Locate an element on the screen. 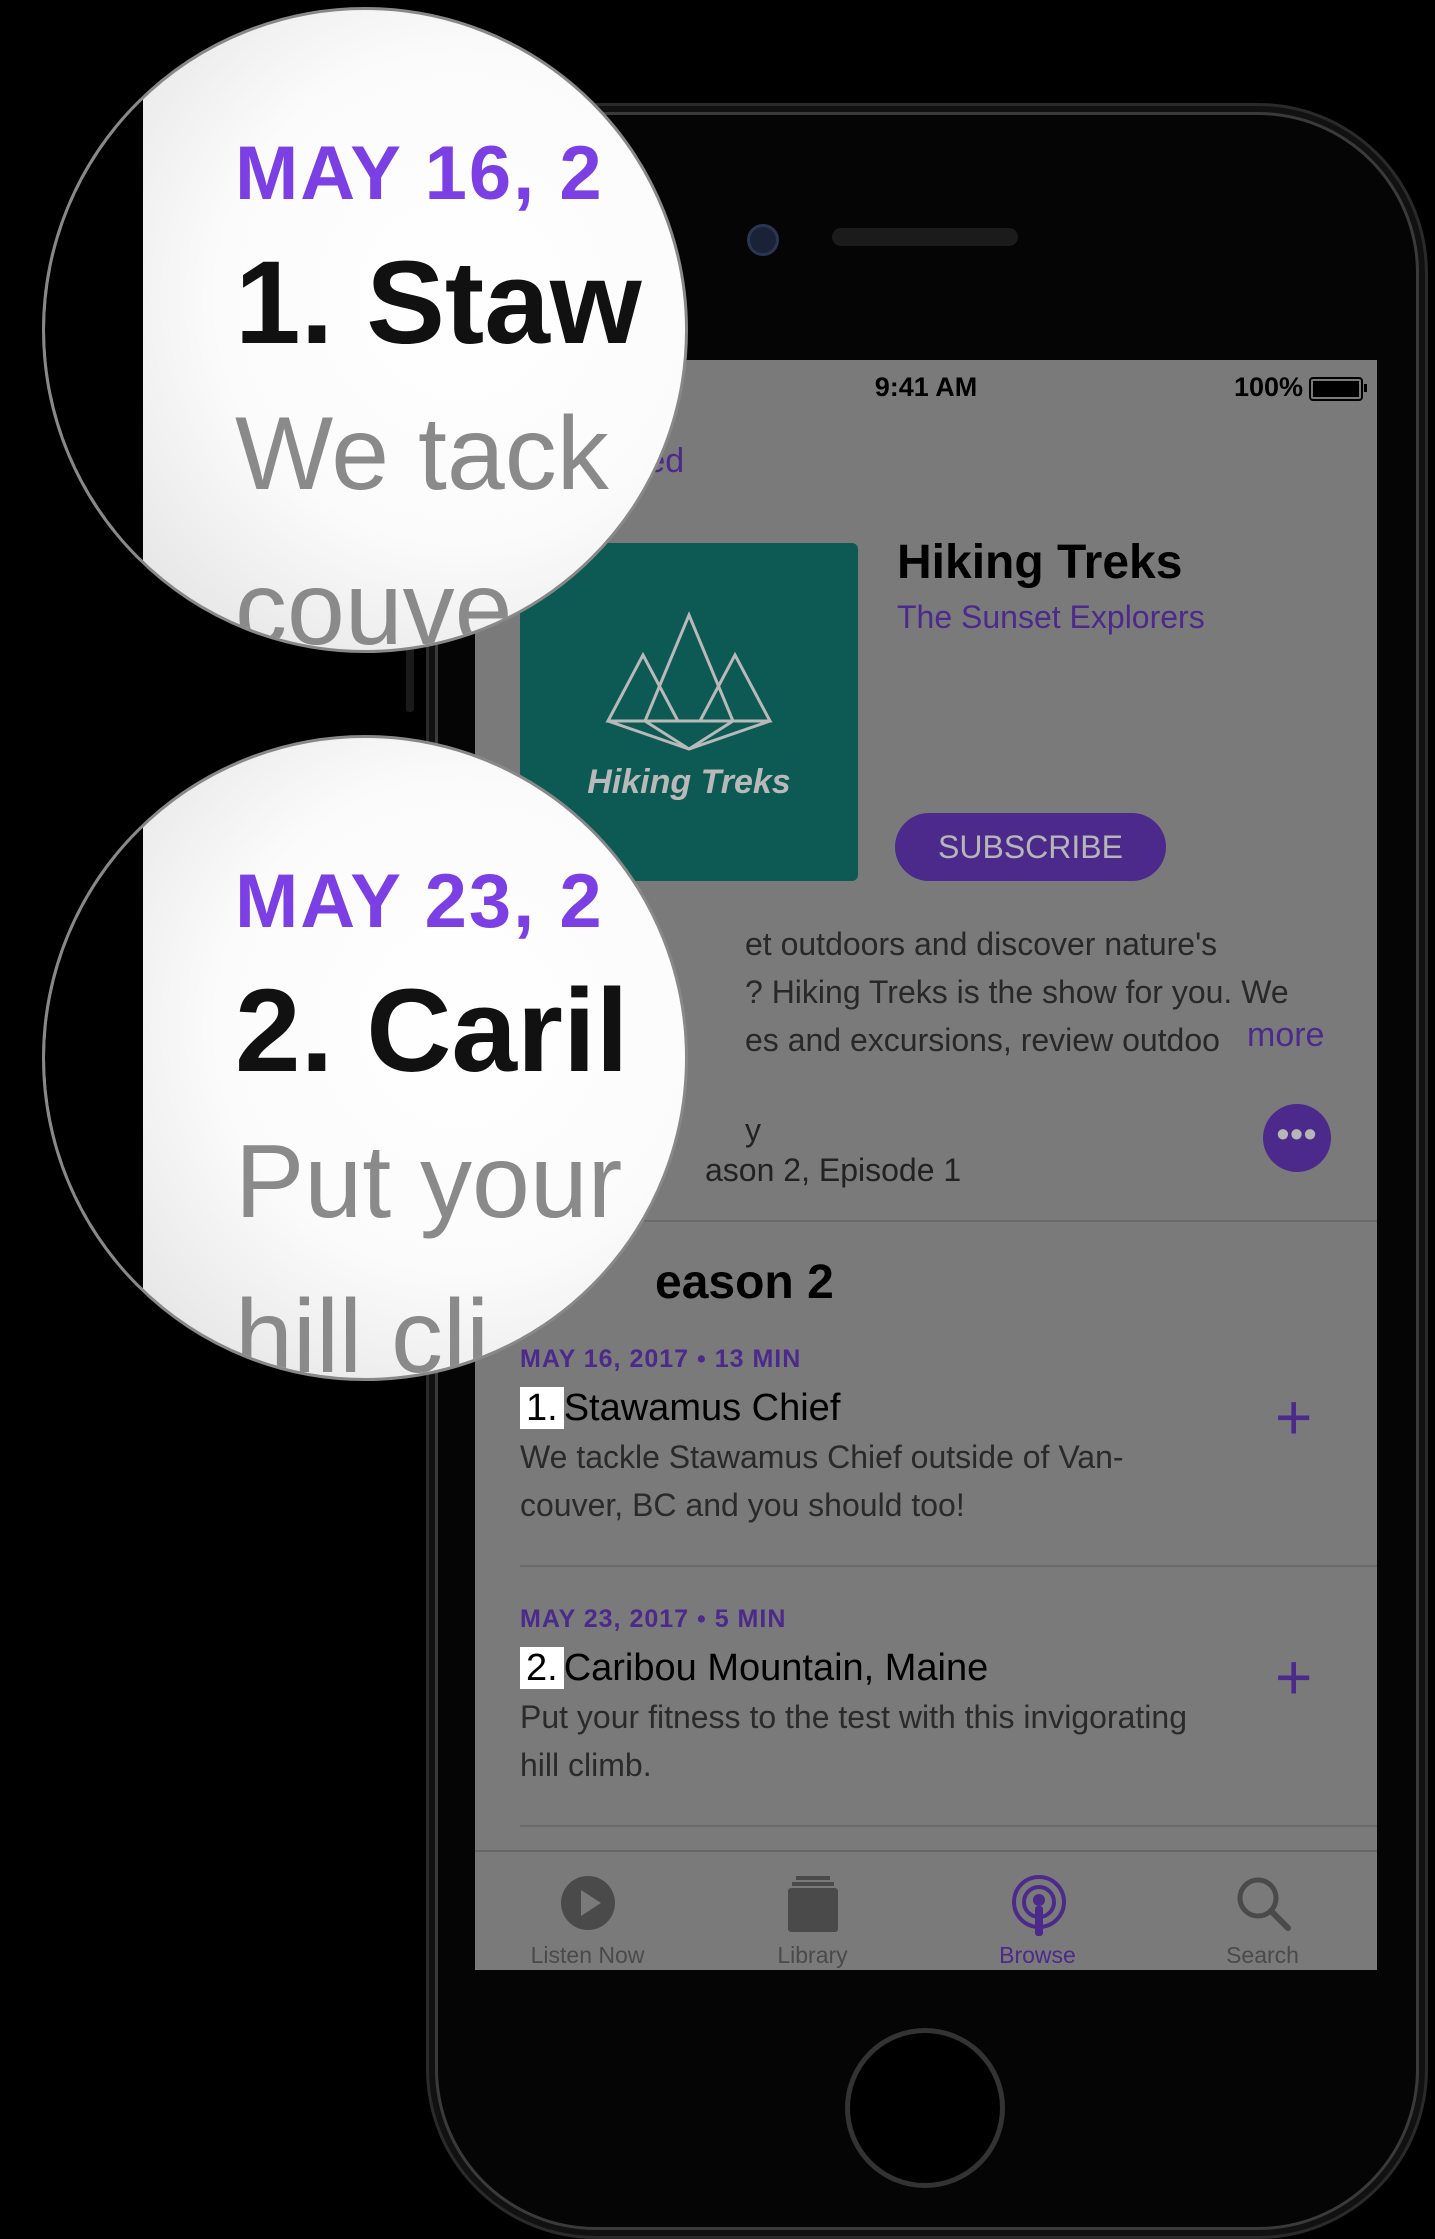 The width and height of the screenshot is (1435, 2239). tab-search: Search is located at coordinates (1262, 1911).